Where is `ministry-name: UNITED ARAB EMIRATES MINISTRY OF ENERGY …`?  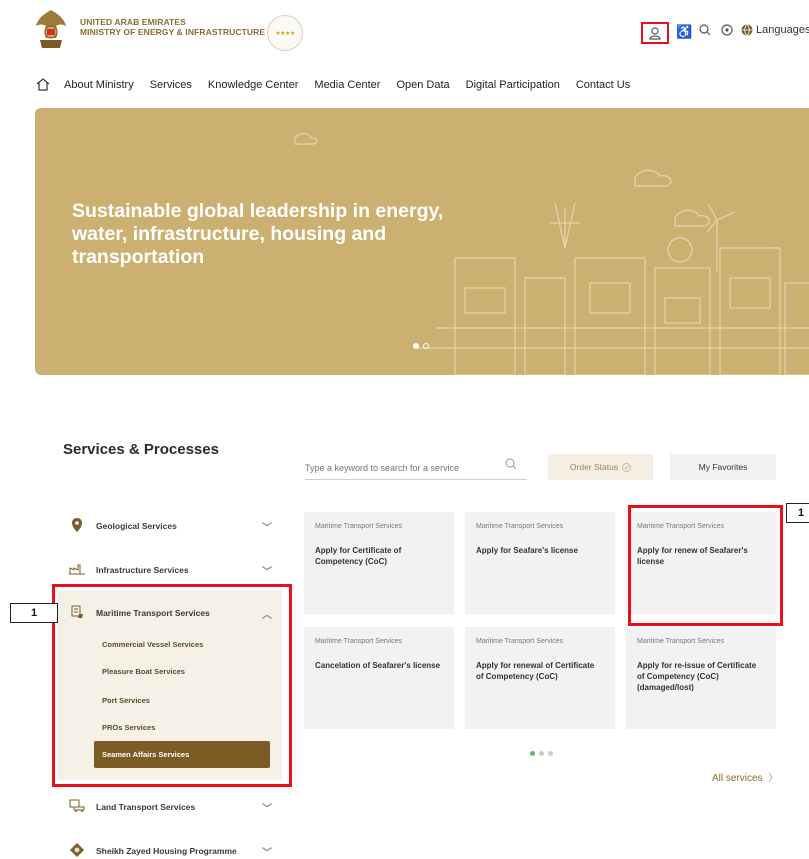 ministry-name: UNITED ARAB EMIRATES MINISTRY OF ENERGY … is located at coordinates (172, 27).